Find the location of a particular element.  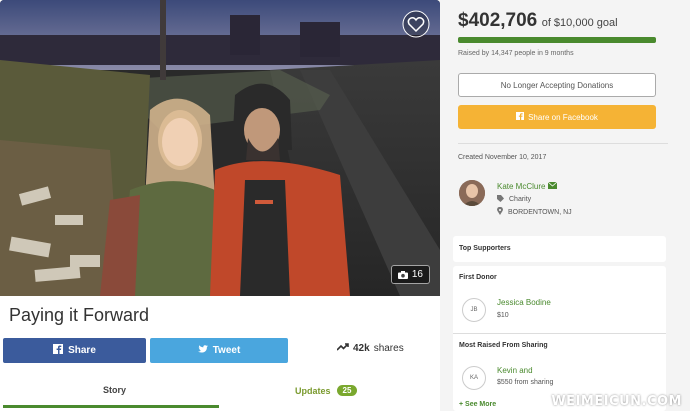

donations-closed-button: No Longer Accepting Donations is located at coordinates (557, 85).